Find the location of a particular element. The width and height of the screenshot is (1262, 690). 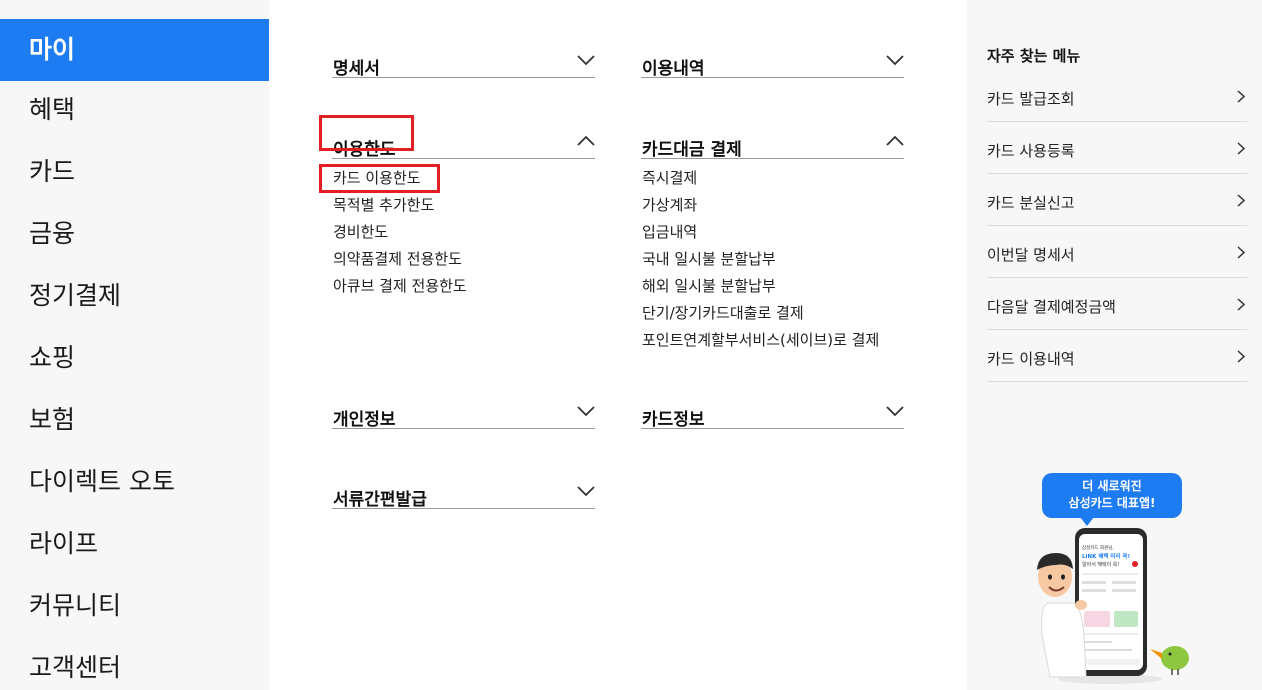

phone-card-pink is located at coordinates (1097, 619).